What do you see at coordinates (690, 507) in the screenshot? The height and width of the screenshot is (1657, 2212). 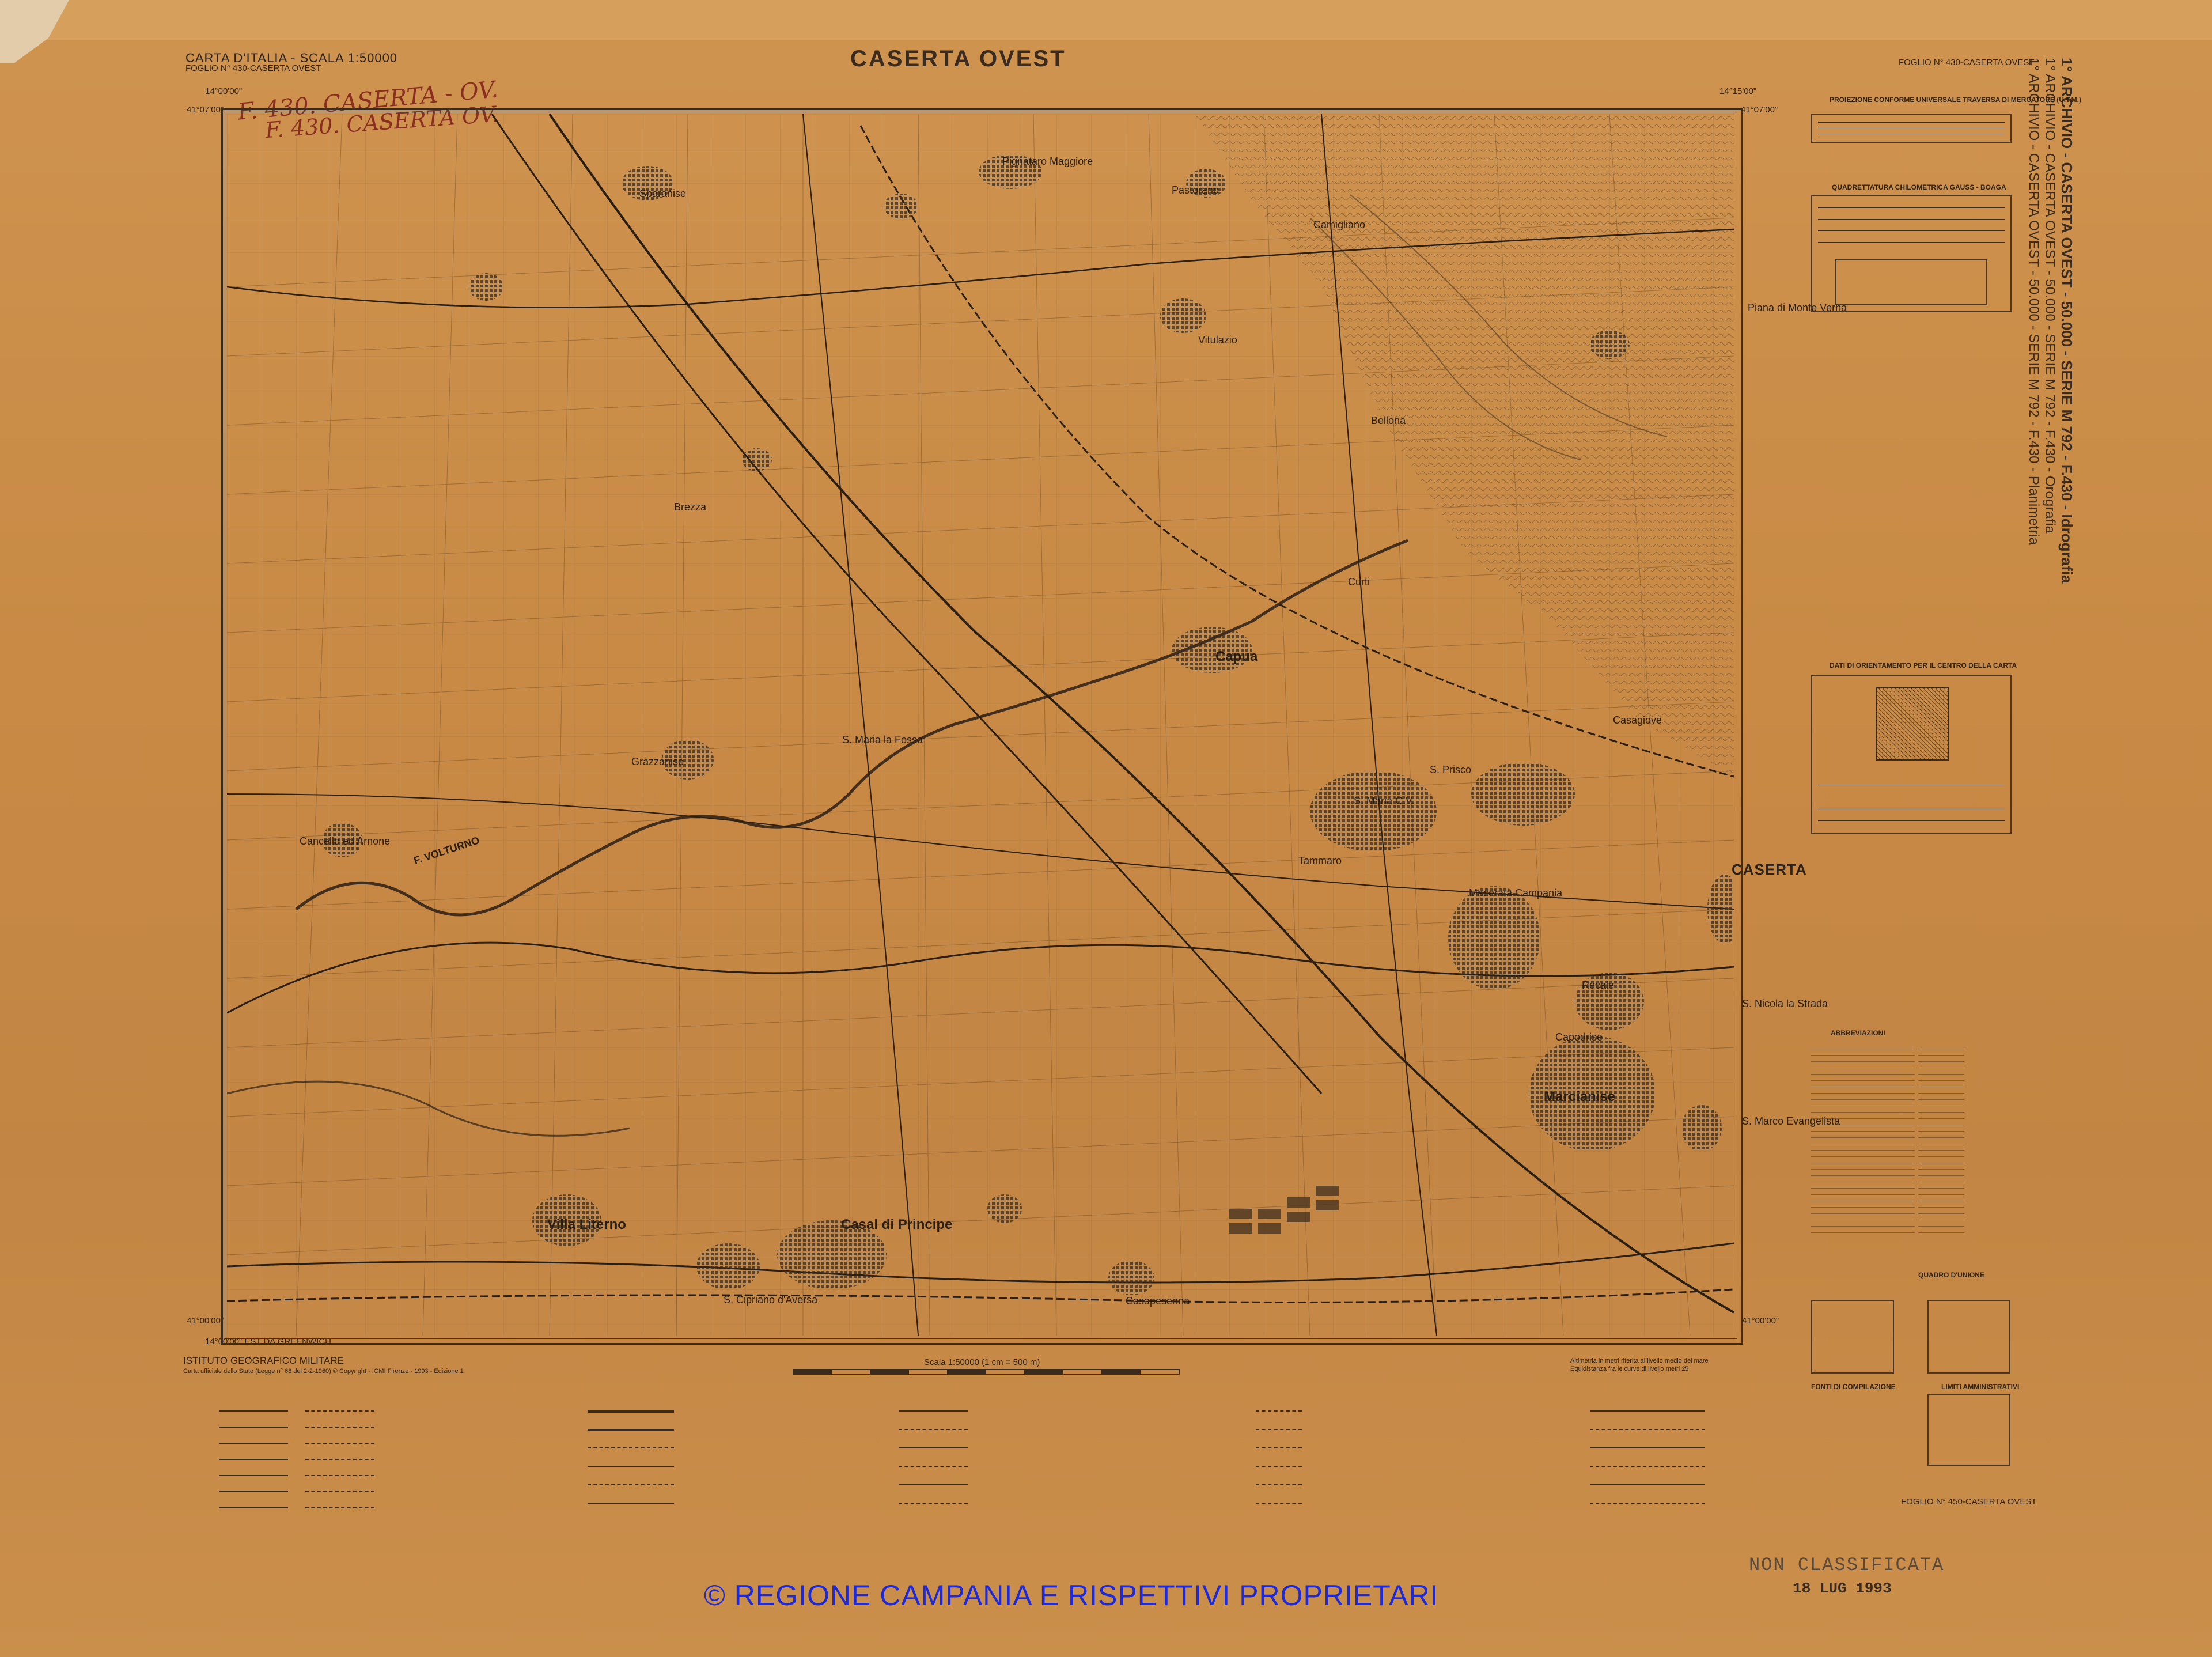 I see `place-brezza: Brezza` at bounding box center [690, 507].